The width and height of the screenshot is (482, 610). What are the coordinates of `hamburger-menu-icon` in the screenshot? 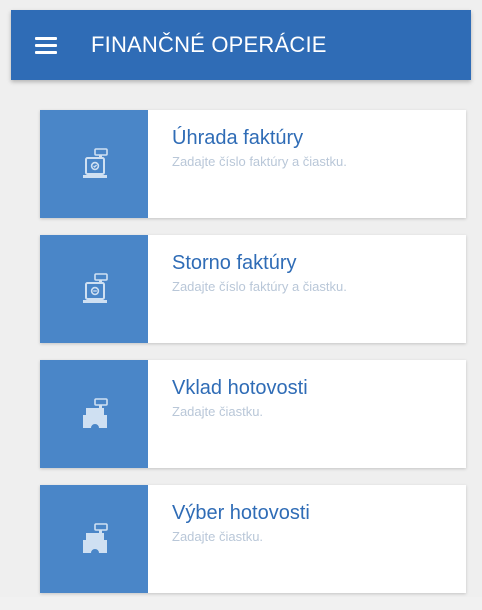 It's located at (46, 45).